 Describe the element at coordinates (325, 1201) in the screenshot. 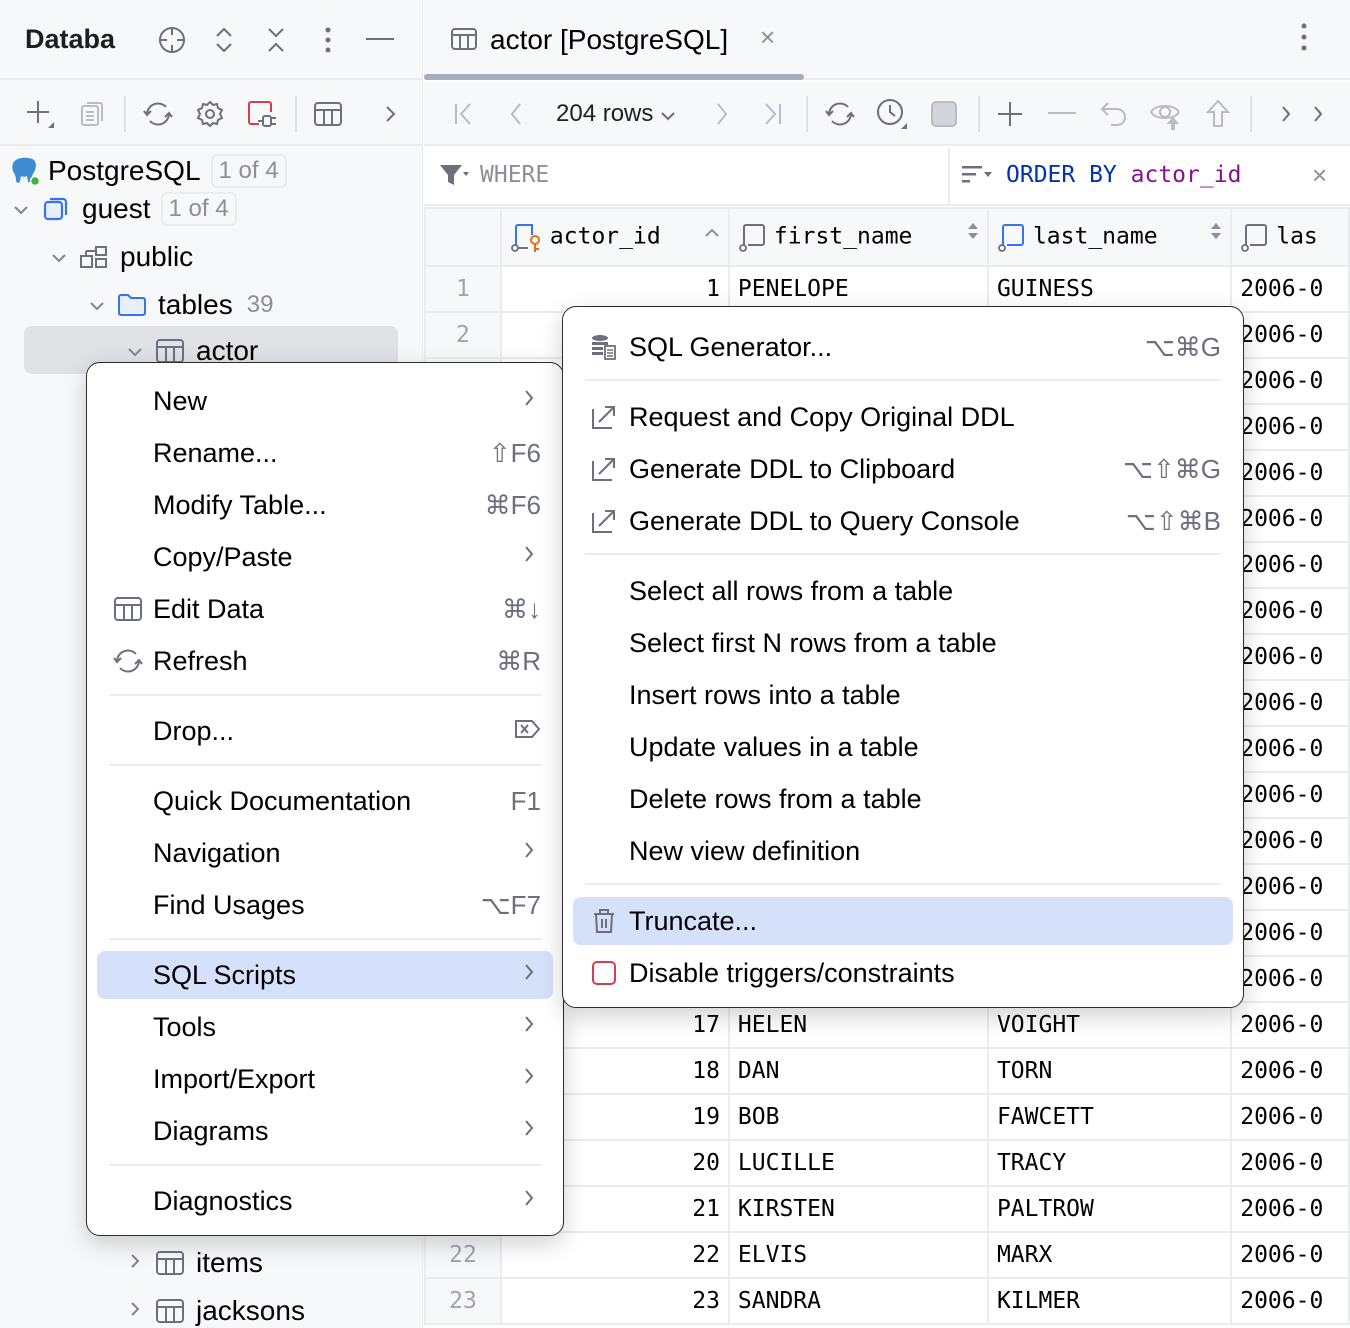

I see `menu-item-diagnostics: Diagnostics` at that location.